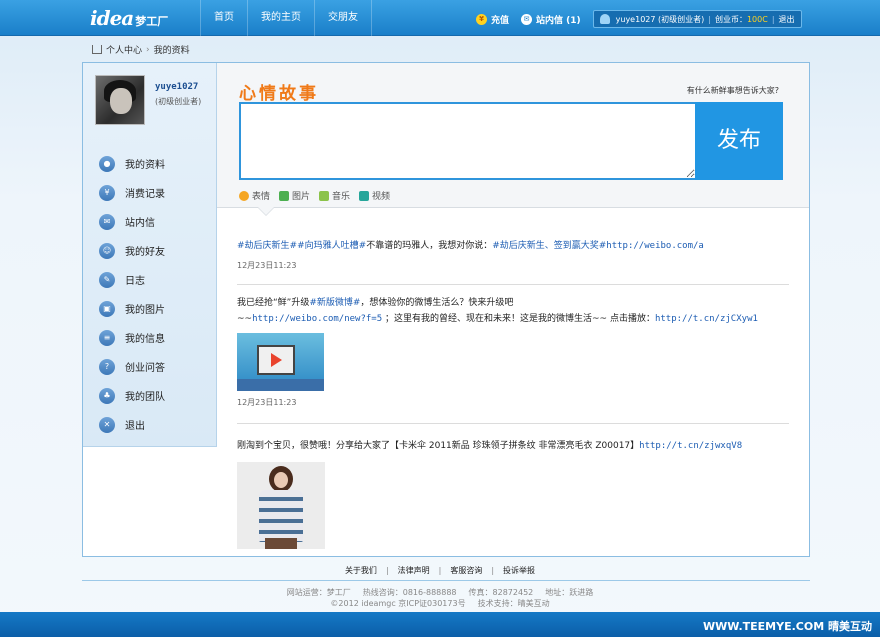  Describe the element at coordinates (154, 279) in the screenshot. I see `sidebar-item-journal: ✎ 日志` at that location.